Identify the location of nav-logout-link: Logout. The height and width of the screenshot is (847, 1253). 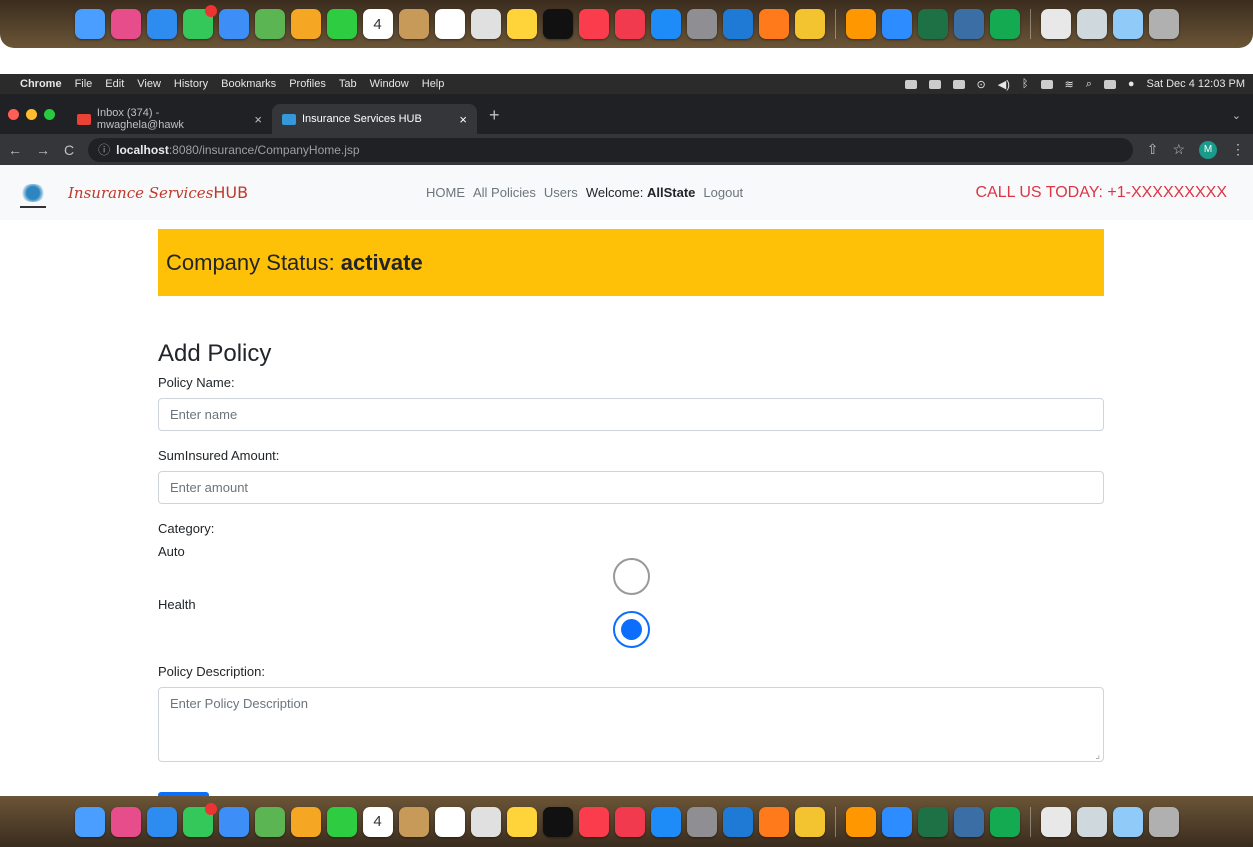
(723, 192).